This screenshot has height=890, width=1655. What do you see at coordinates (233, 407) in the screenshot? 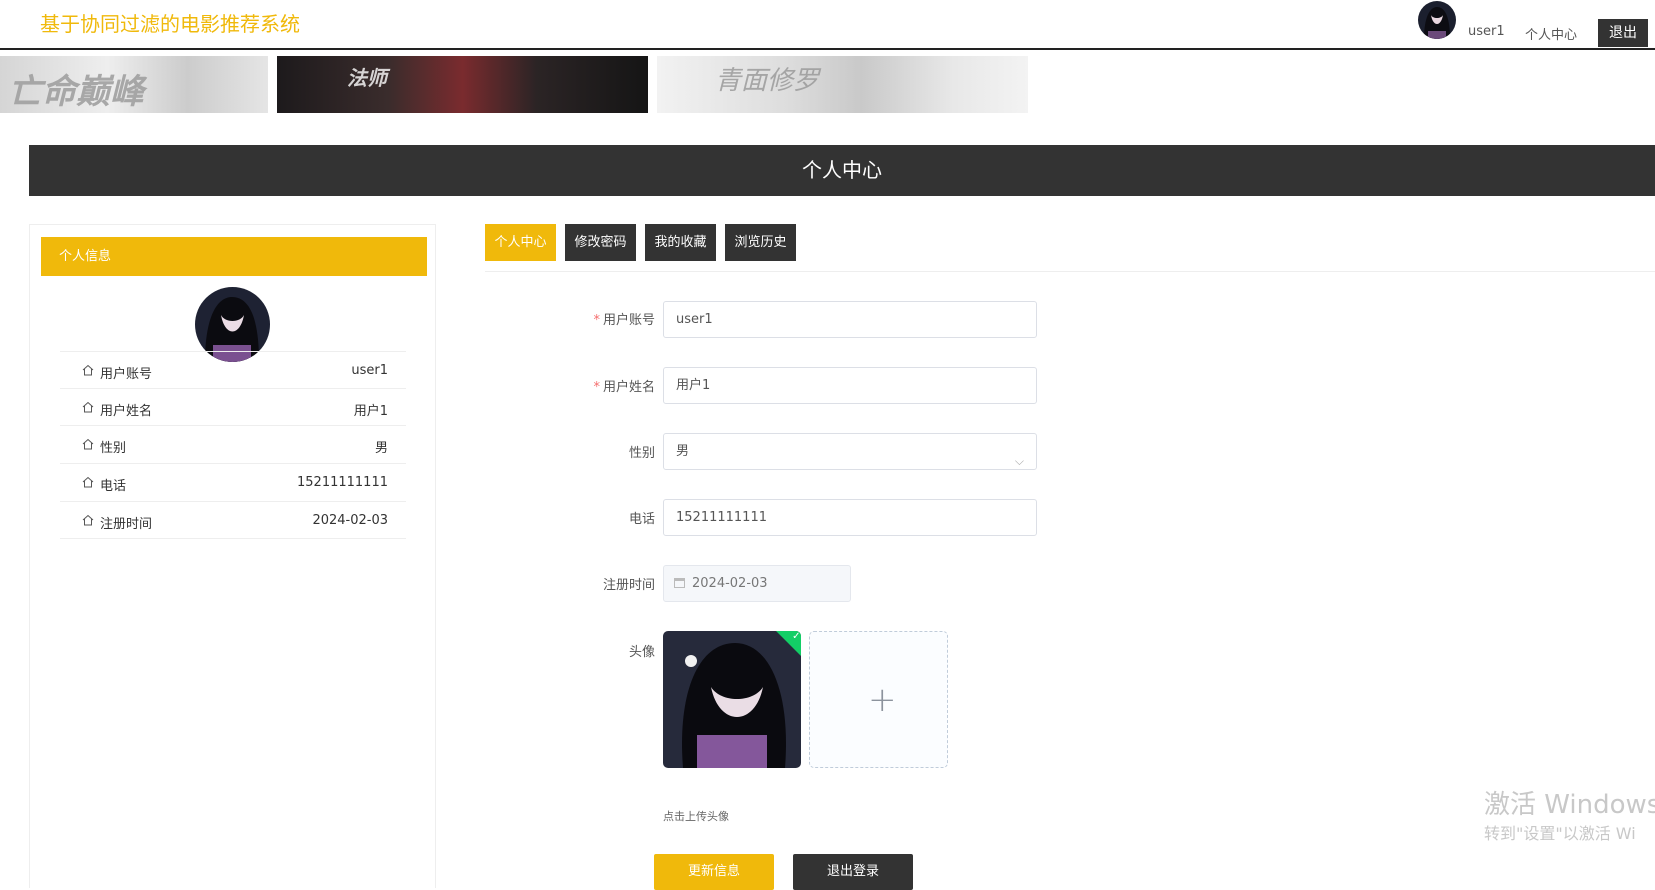
I see `profile-row-name: 用户姓名 用户1` at bounding box center [233, 407].